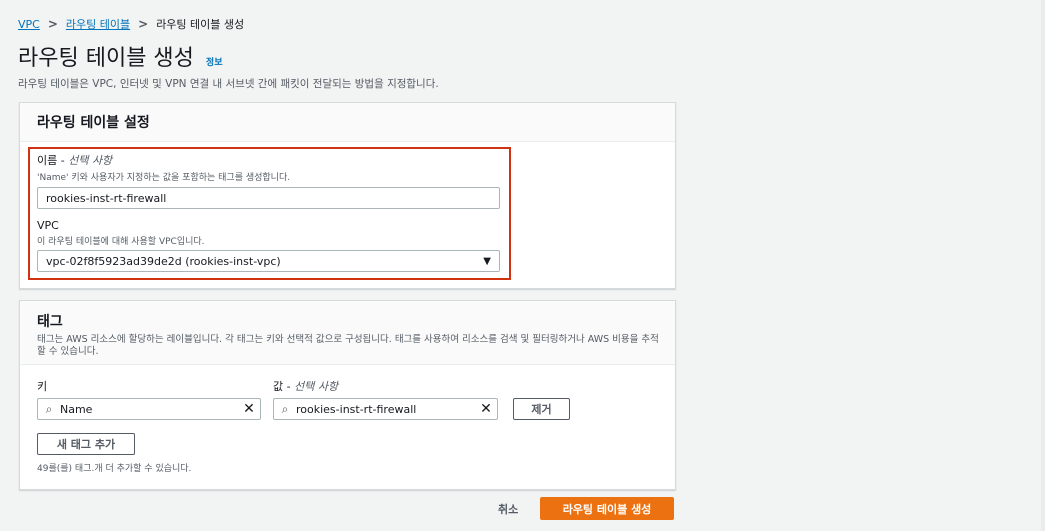 The image size is (1045, 531). Describe the element at coordinates (214, 61) in the screenshot. I see `info-link: 정보` at that location.